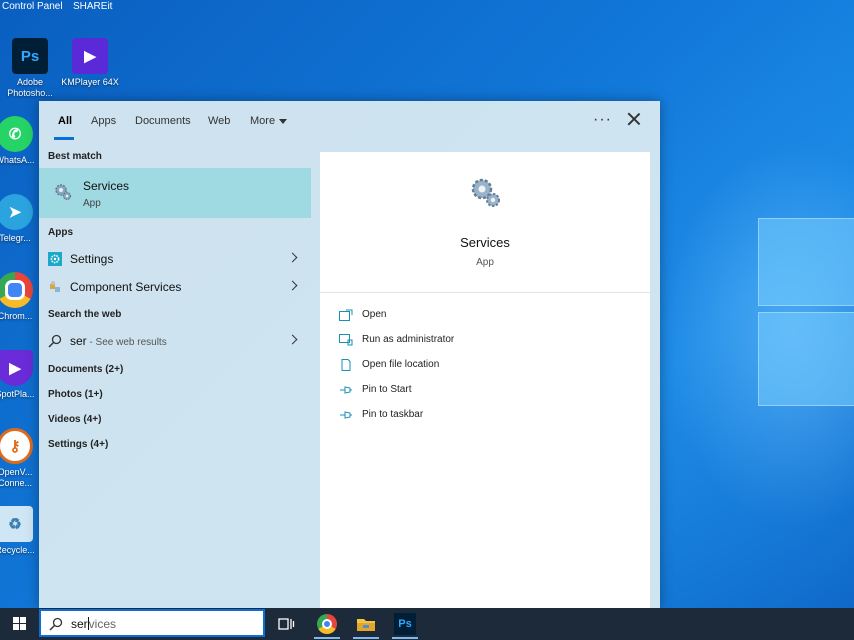 The width and height of the screenshot is (854, 640). Describe the element at coordinates (349, 121) in the screenshot. I see `search-tabs: All Apps Documents Web More ···` at that location.